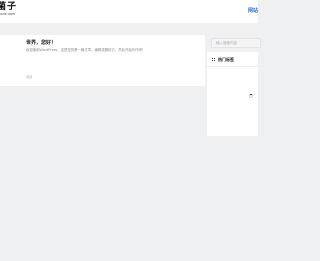 The height and width of the screenshot is (261, 320). Describe the element at coordinates (232, 94) in the screenshot. I see `tags-widget: 热门标签` at that location.